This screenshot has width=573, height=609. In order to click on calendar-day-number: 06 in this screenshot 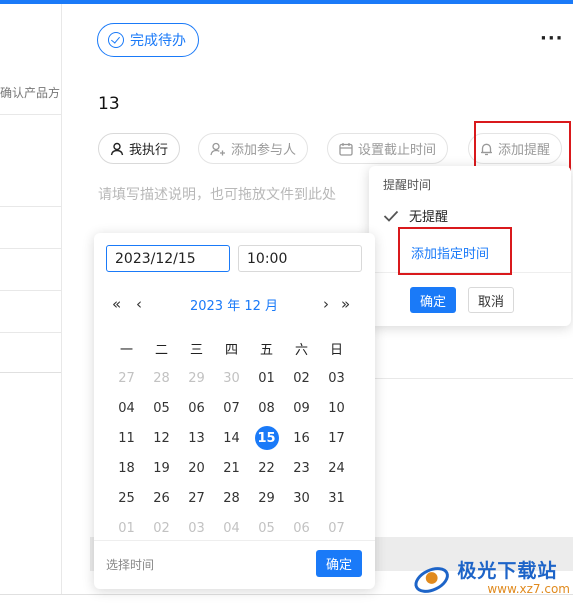, I will do `click(196, 408)`.